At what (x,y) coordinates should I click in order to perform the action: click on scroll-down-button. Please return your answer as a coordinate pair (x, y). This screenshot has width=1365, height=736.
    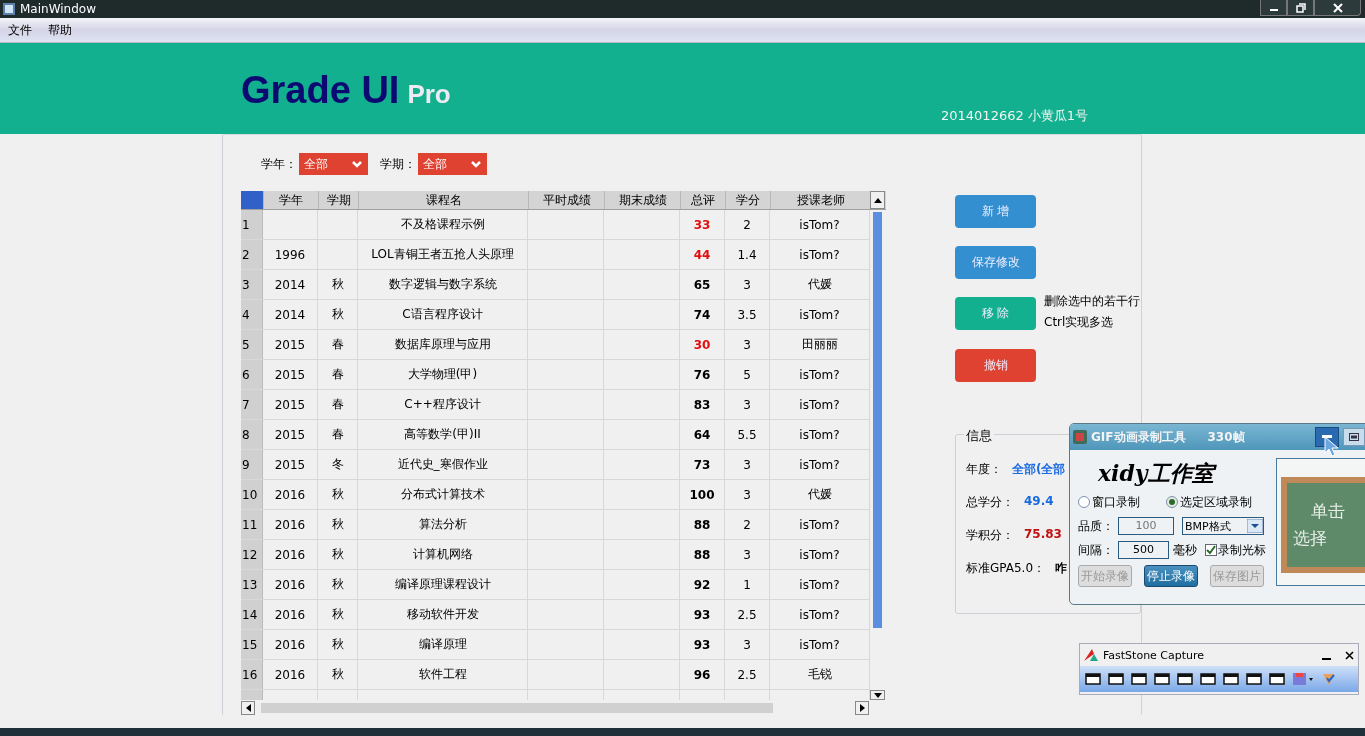
    Looking at the image, I should click on (877, 695).